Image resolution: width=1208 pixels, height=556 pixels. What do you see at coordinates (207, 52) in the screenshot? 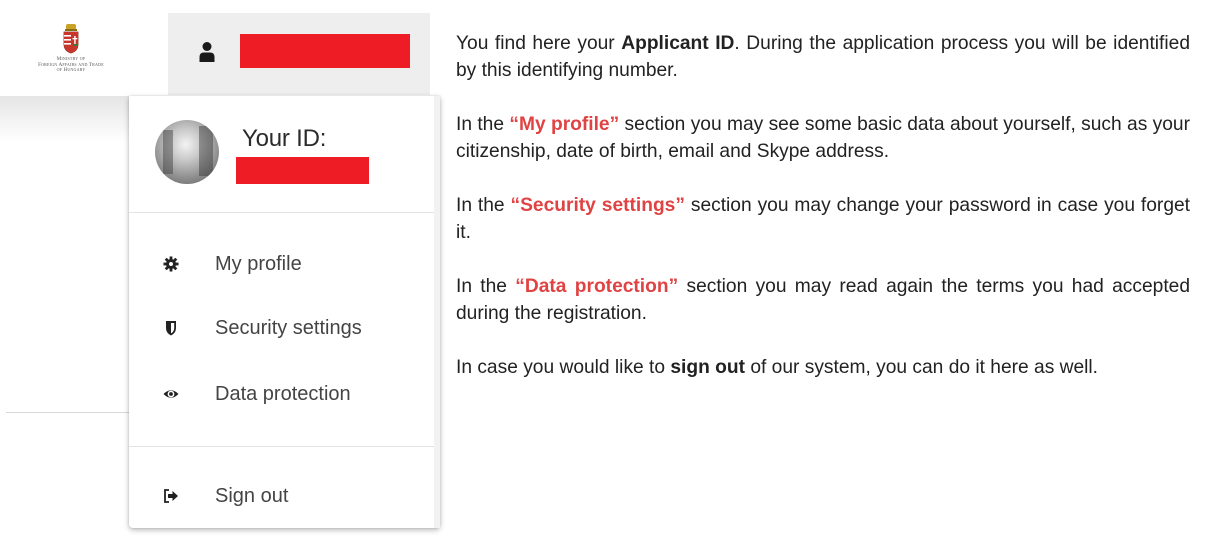
I see `user-icon` at bounding box center [207, 52].